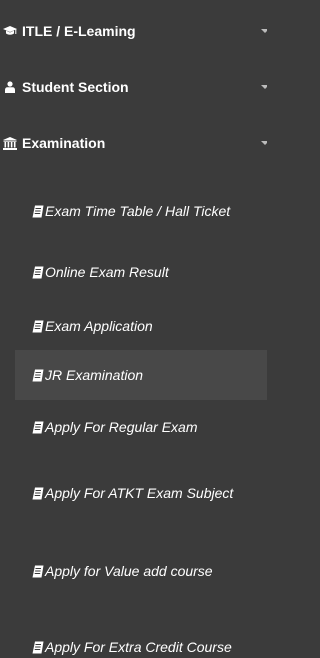  I want to click on submenu-item-apply-atkt-exam: Apply For ATKT Exam Subject, so click(141, 493).